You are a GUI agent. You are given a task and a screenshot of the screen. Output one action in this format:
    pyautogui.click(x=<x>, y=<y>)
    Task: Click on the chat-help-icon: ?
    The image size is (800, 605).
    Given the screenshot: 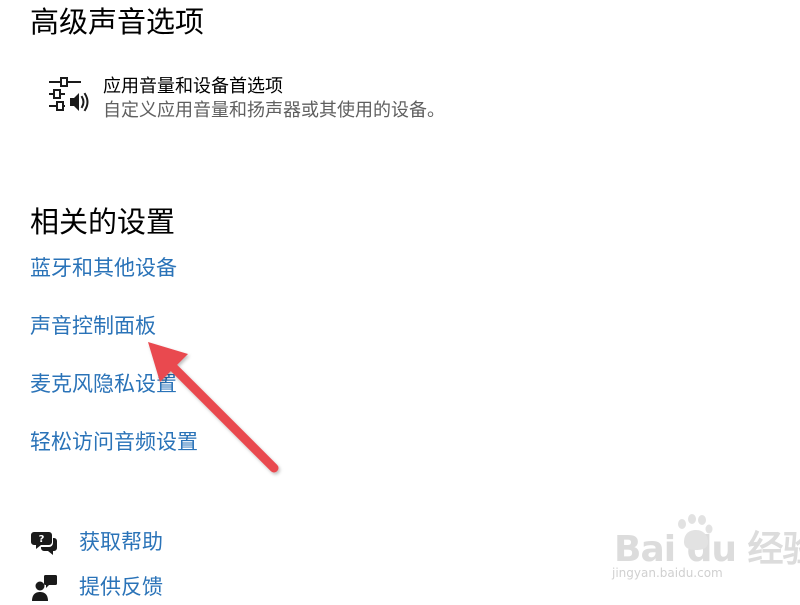 What is the action you would take?
    pyautogui.click(x=44, y=543)
    